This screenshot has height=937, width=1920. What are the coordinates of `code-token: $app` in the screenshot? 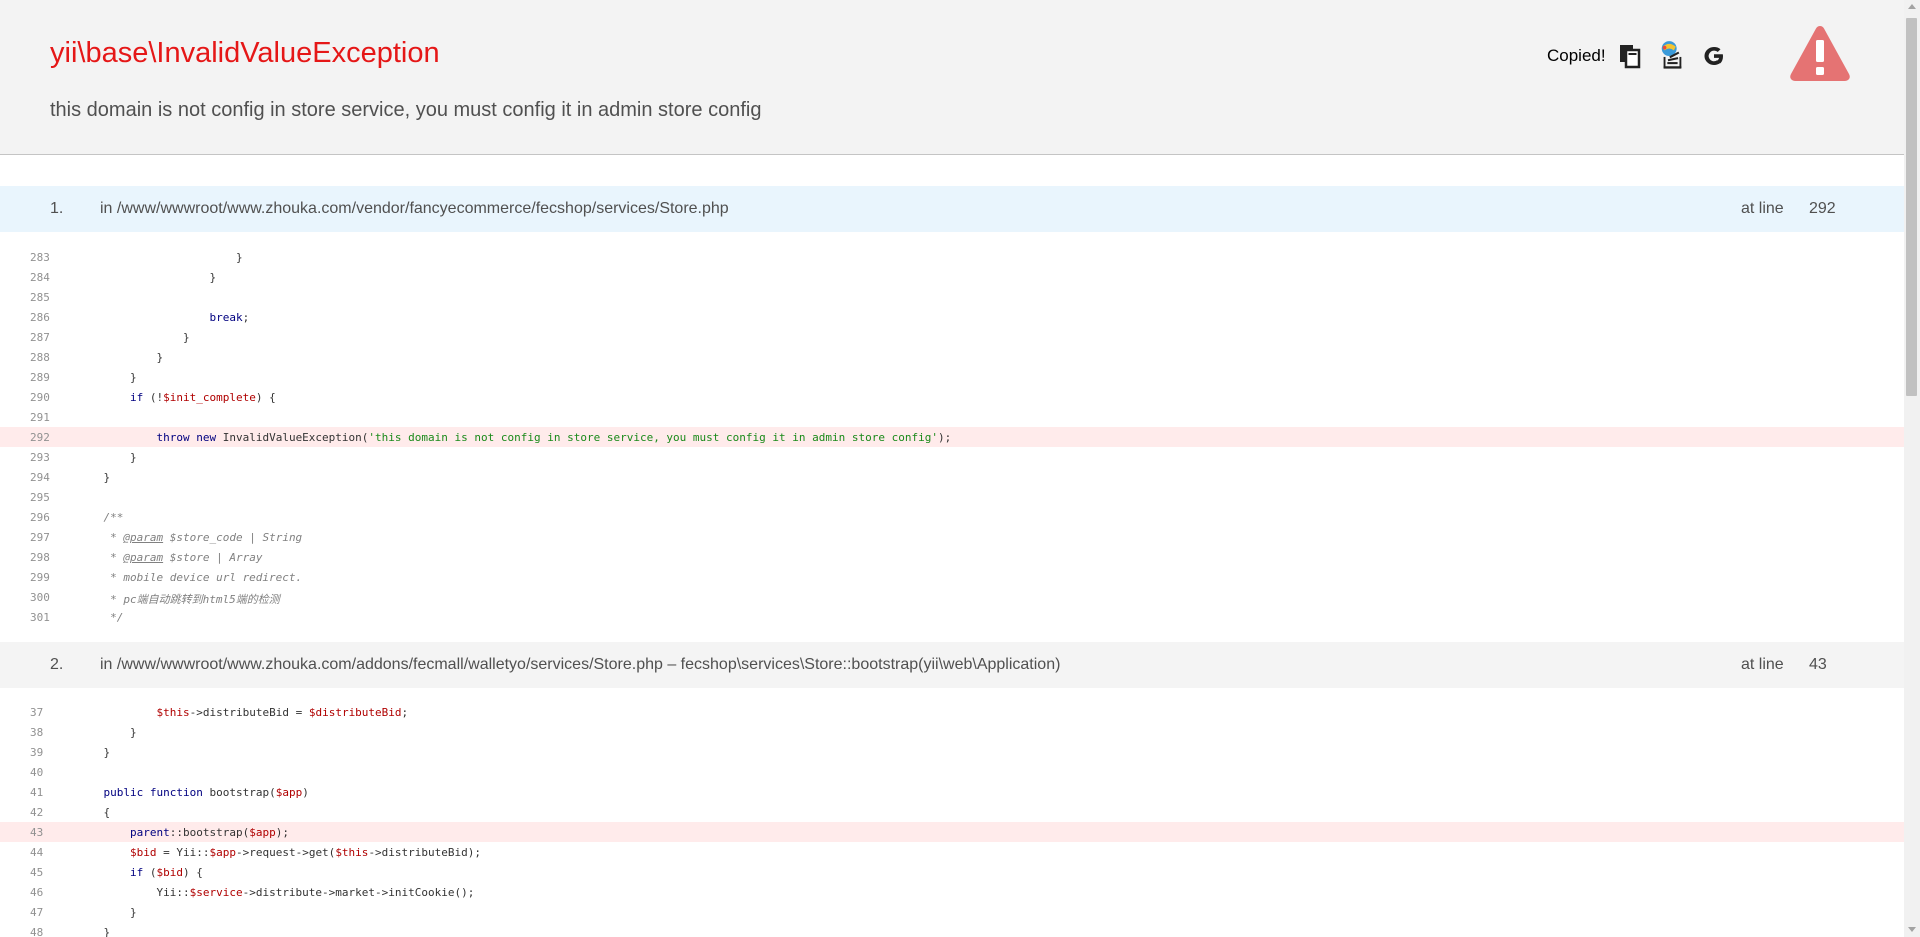 It's located at (222, 852).